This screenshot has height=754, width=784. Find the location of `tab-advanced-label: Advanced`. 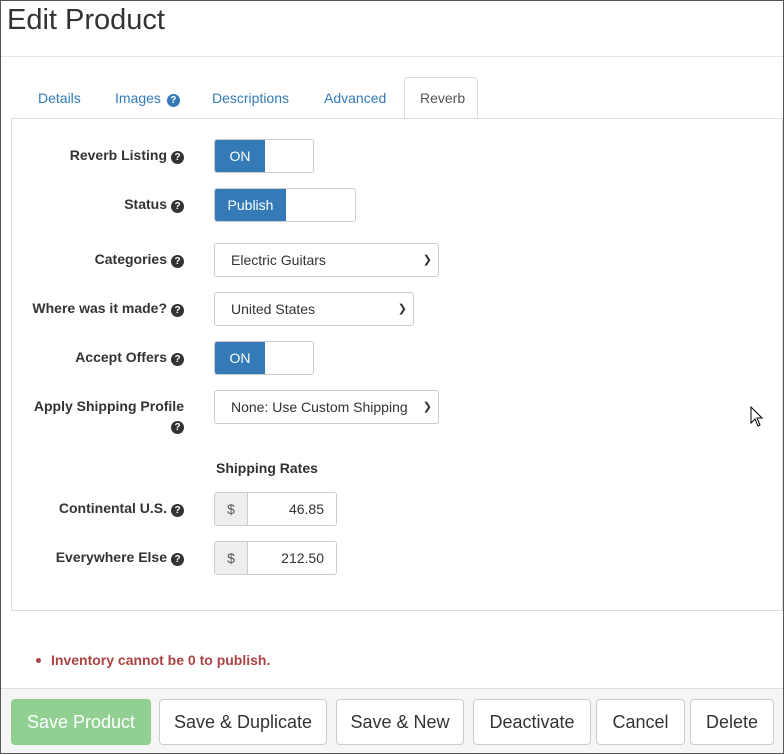

tab-advanced-label: Advanced is located at coordinates (355, 98).